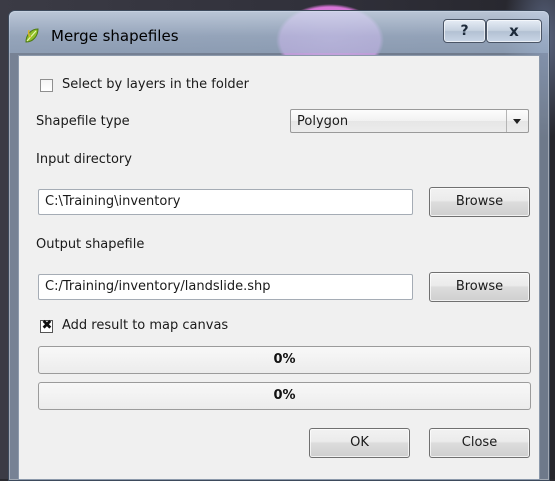 Image resolution: width=555 pixels, height=481 pixels. I want to click on output-browse-button: Browse, so click(479, 287).